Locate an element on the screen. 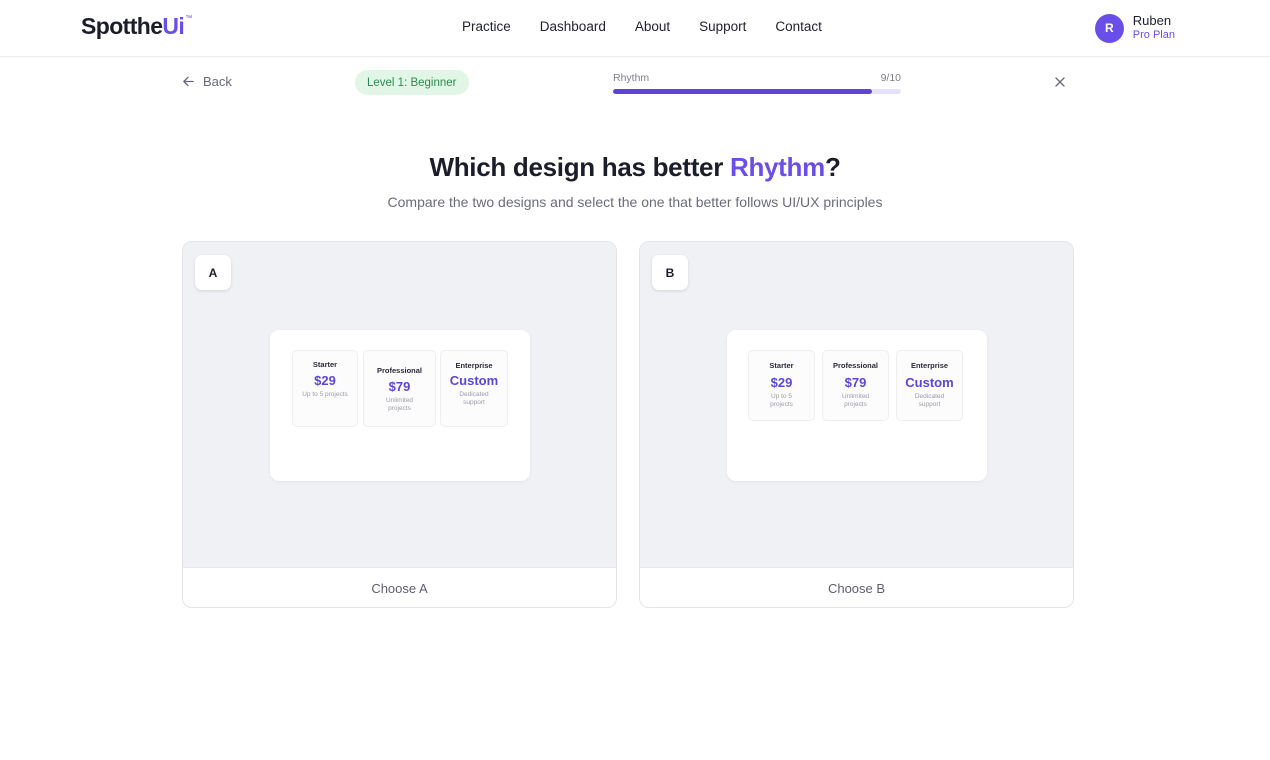 Image resolution: width=1270 pixels, height=760 pixels. progress-indicator: Rhythm 9/10 is located at coordinates (757, 83).